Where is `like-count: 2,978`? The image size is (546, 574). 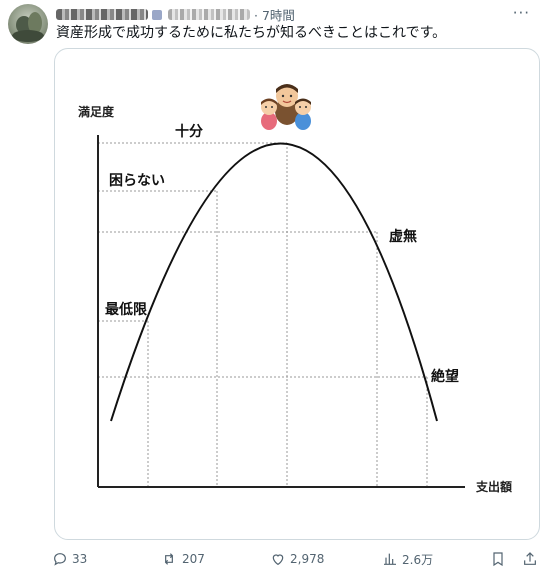 like-count: 2,978 is located at coordinates (307, 559).